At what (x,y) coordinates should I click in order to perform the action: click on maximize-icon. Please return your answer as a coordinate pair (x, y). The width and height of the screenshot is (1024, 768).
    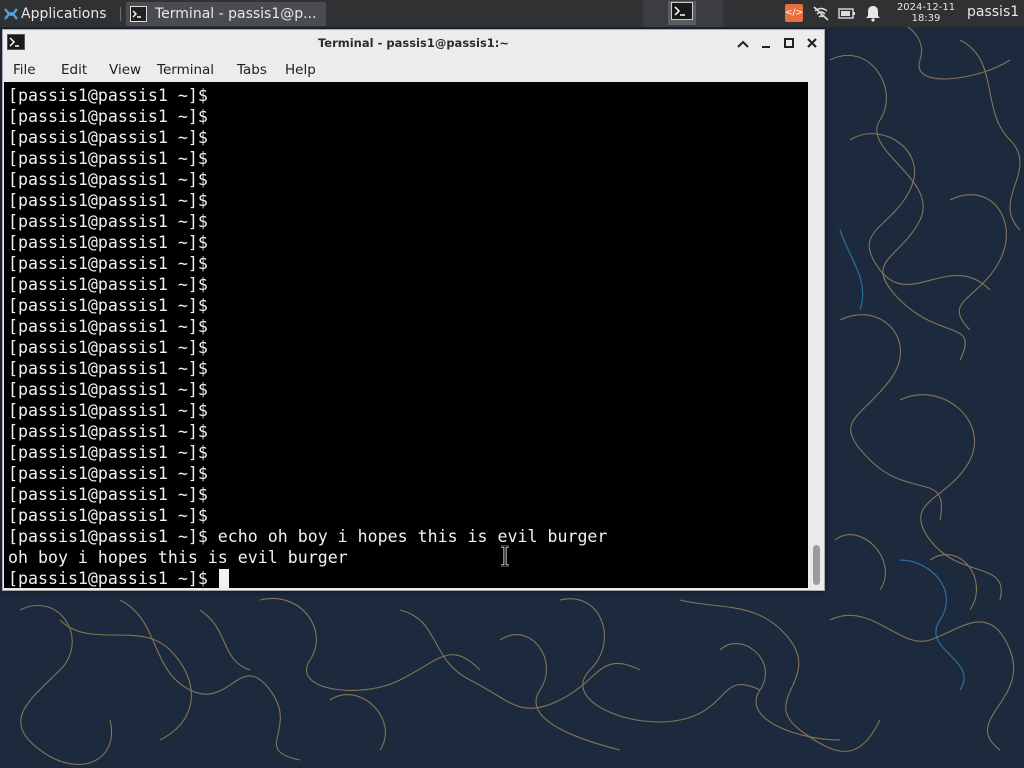
    Looking at the image, I should click on (789, 43).